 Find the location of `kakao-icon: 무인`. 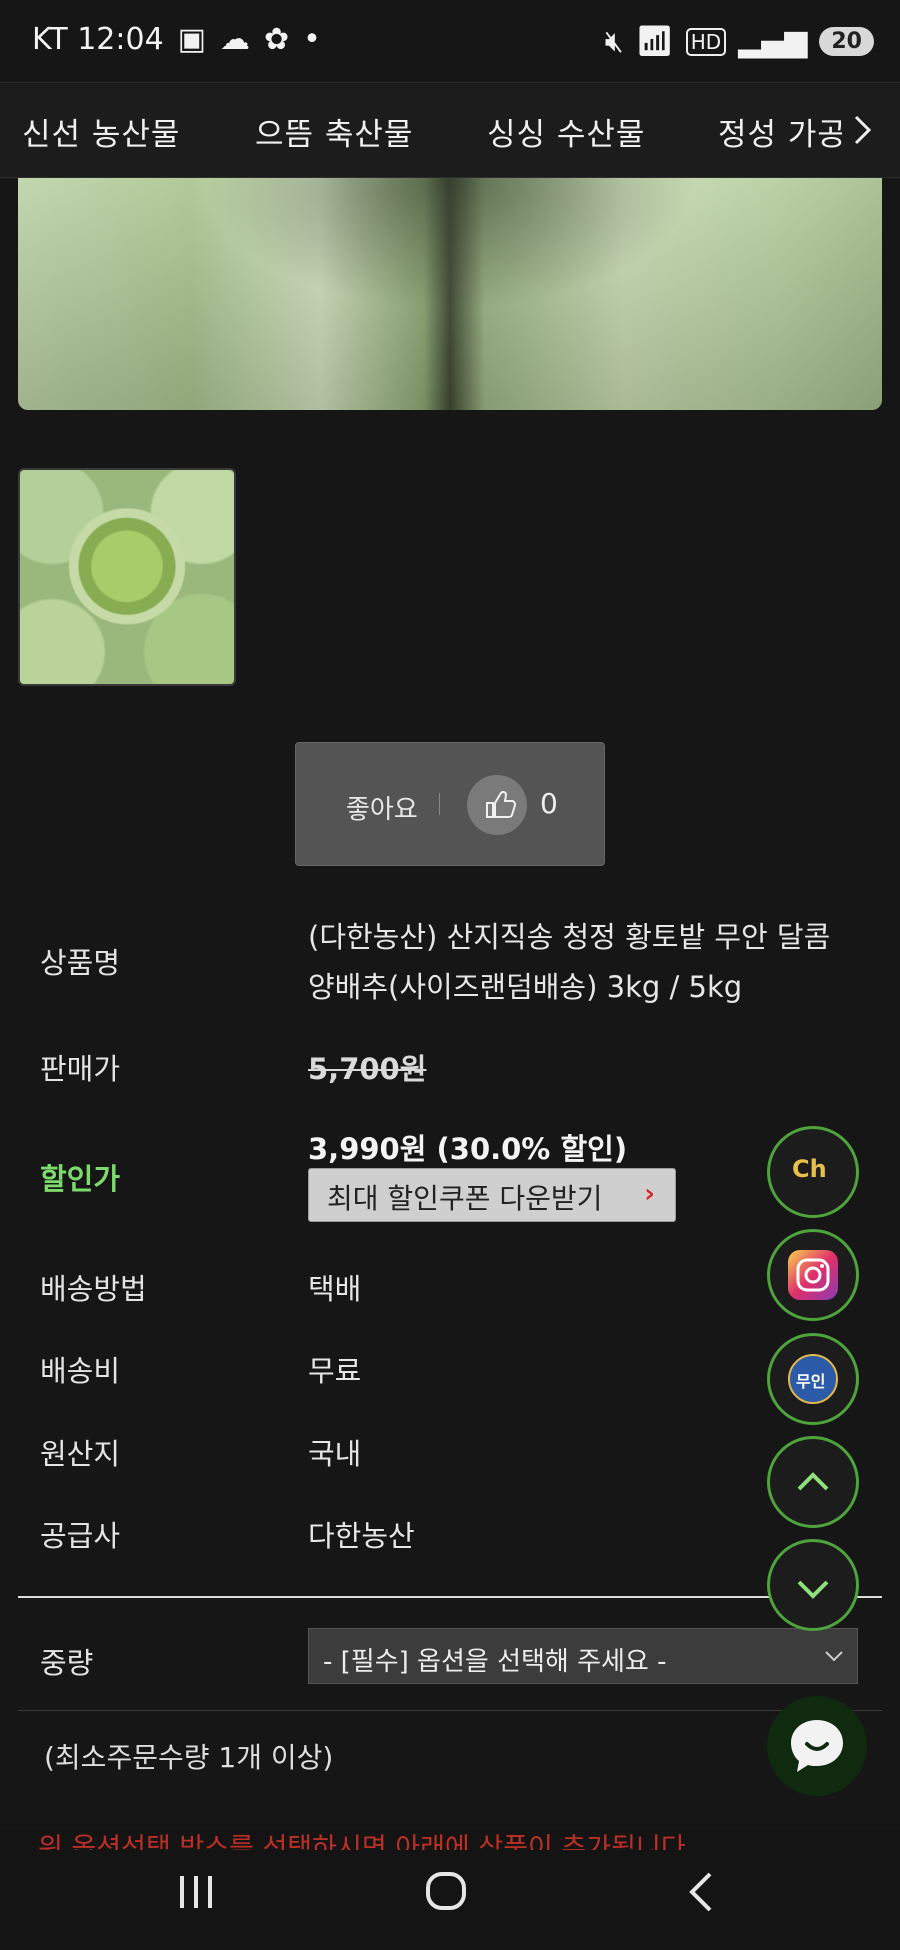

kakao-icon: 무인 is located at coordinates (813, 1379).